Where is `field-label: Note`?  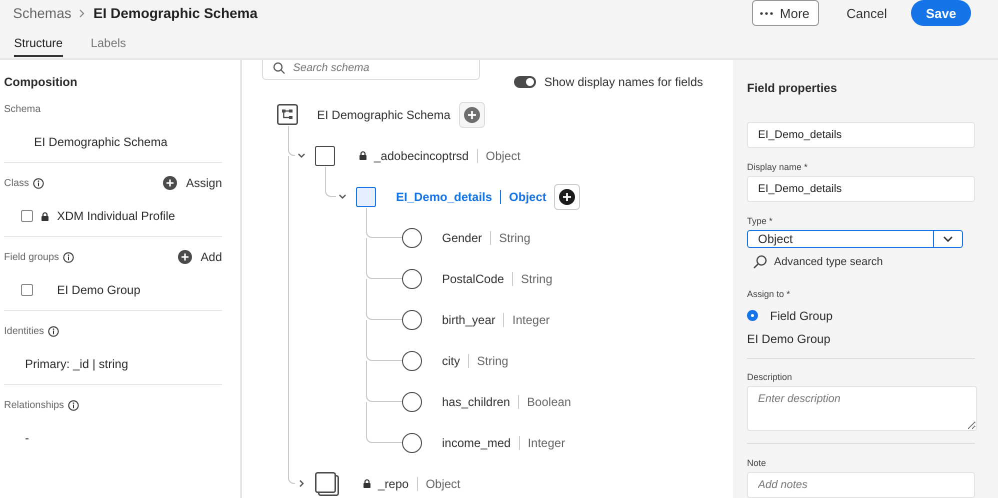
field-label: Note is located at coordinates (757, 463).